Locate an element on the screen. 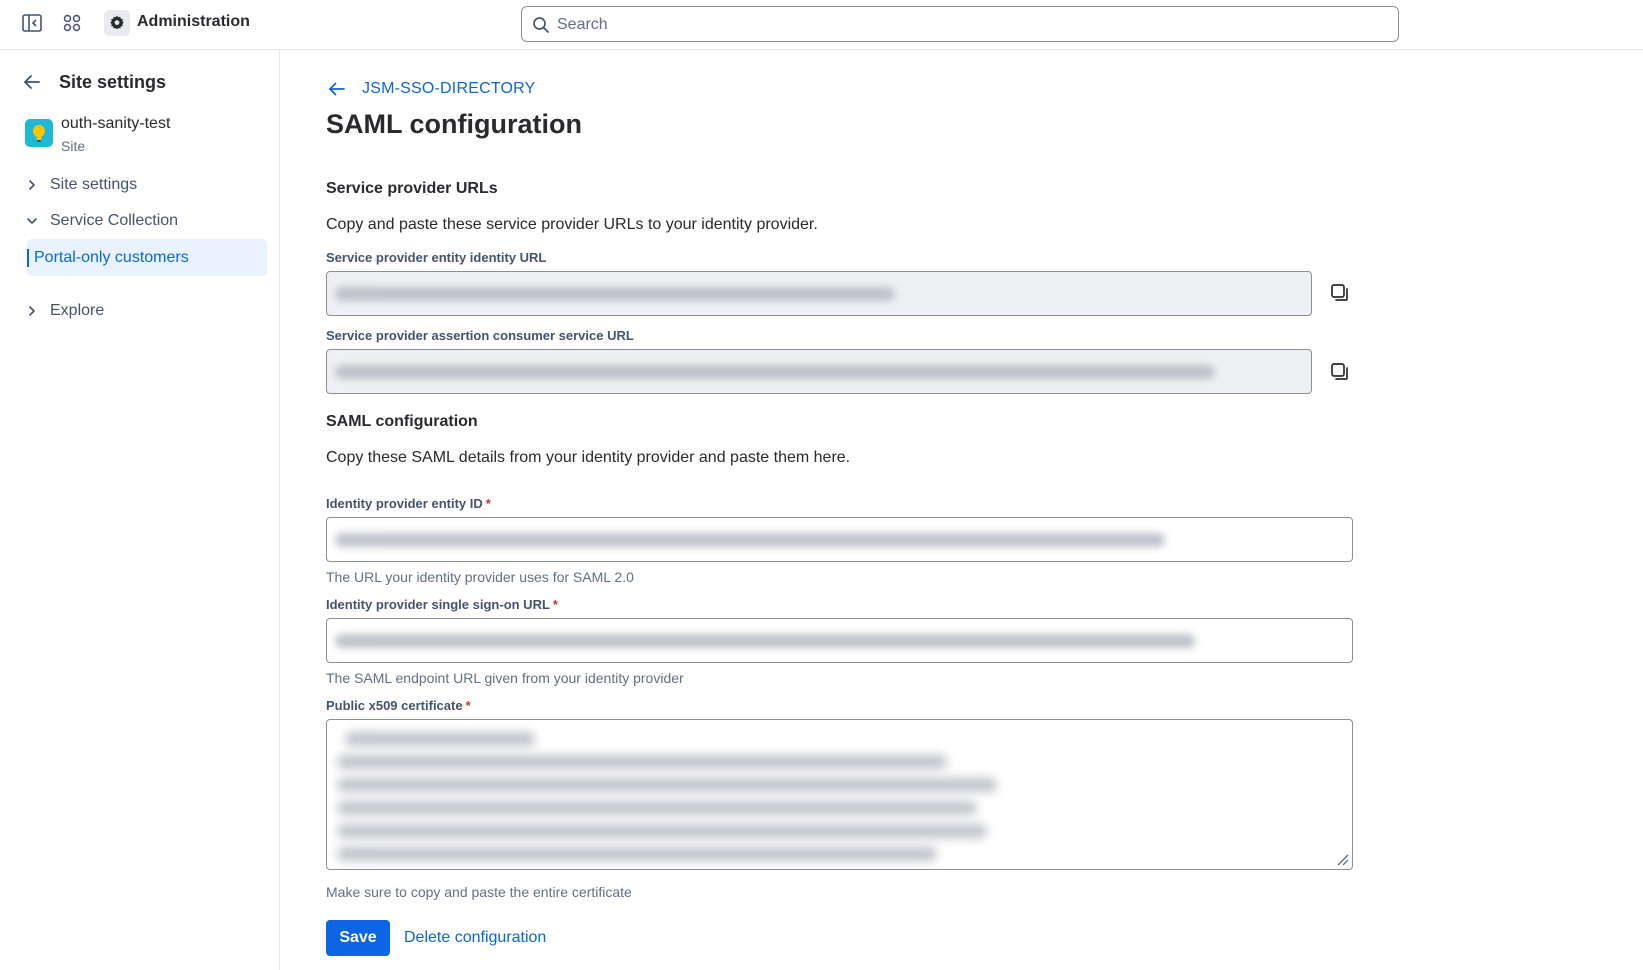 The width and height of the screenshot is (1643, 970). breadcrumb-link: JSM-SSO-DIRECTORY is located at coordinates (449, 89).